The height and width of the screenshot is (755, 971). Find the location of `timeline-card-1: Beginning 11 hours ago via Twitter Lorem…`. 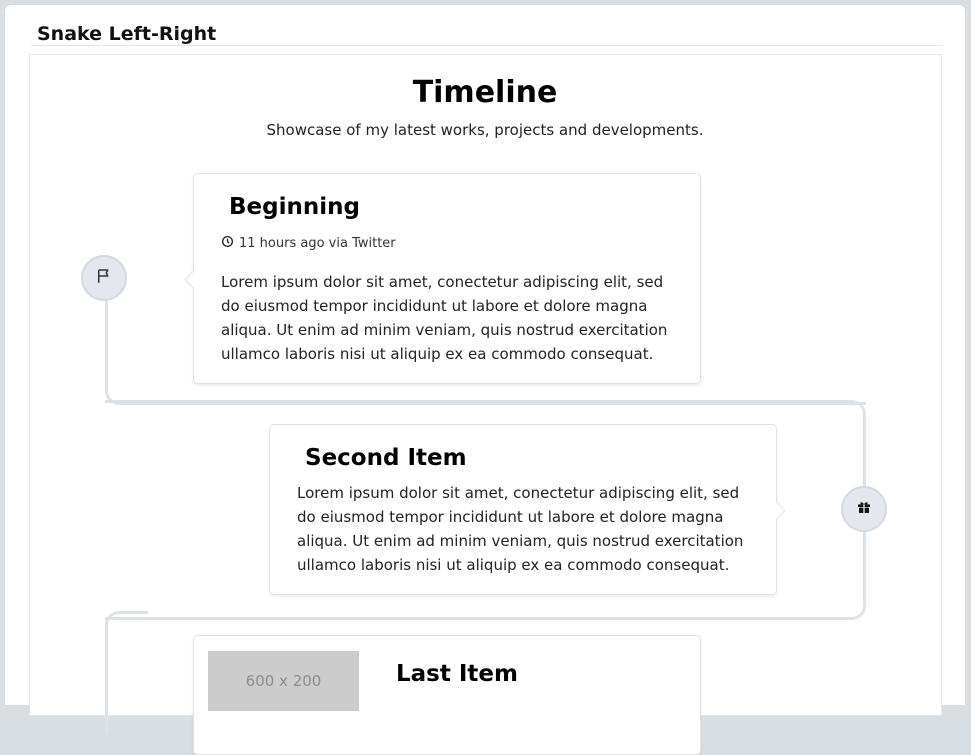

timeline-card-1: Beginning 11 hours ago via Twitter Lorem… is located at coordinates (442, 278).